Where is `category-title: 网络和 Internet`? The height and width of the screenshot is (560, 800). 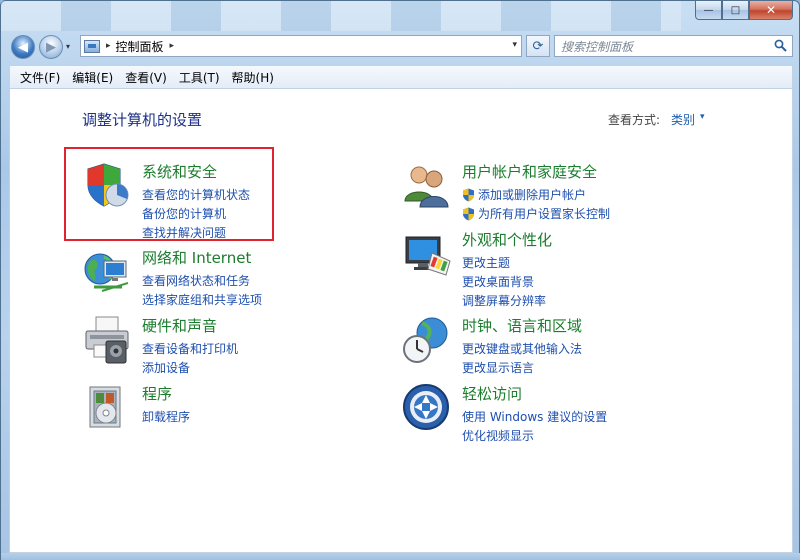 category-title: 网络和 Internet is located at coordinates (196, 257).